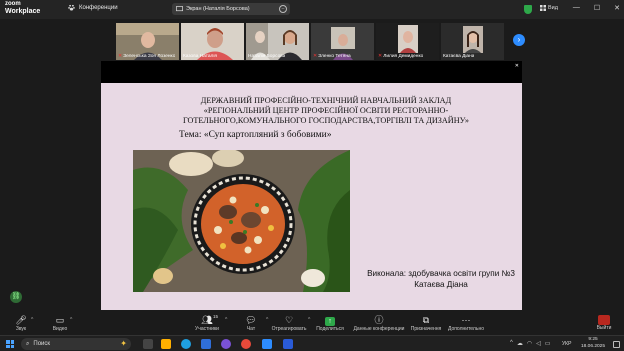 Image resolution: width=624 pixels, height=351 pixels. Describe the element at coordinates (226, 344) in the screenshot. I see `viber-icon` at that location.